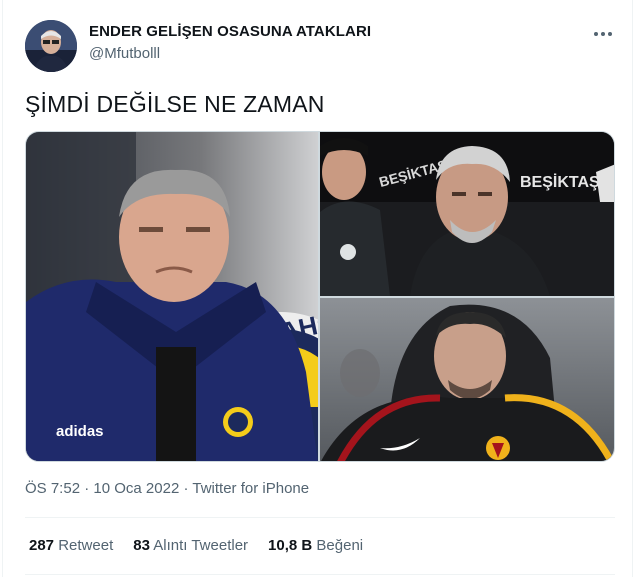 The width and height of the screenshot is (635, 577). I want to click on avatar-image, so click(51, 46).